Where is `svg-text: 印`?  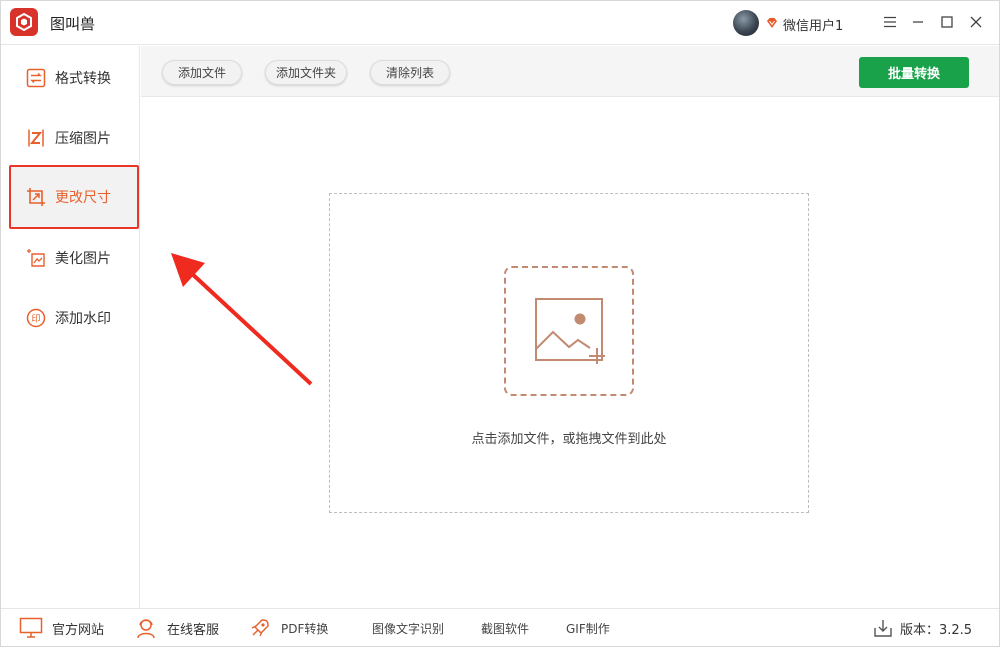 svg-text: 印 is located at coordinates (35, 319).